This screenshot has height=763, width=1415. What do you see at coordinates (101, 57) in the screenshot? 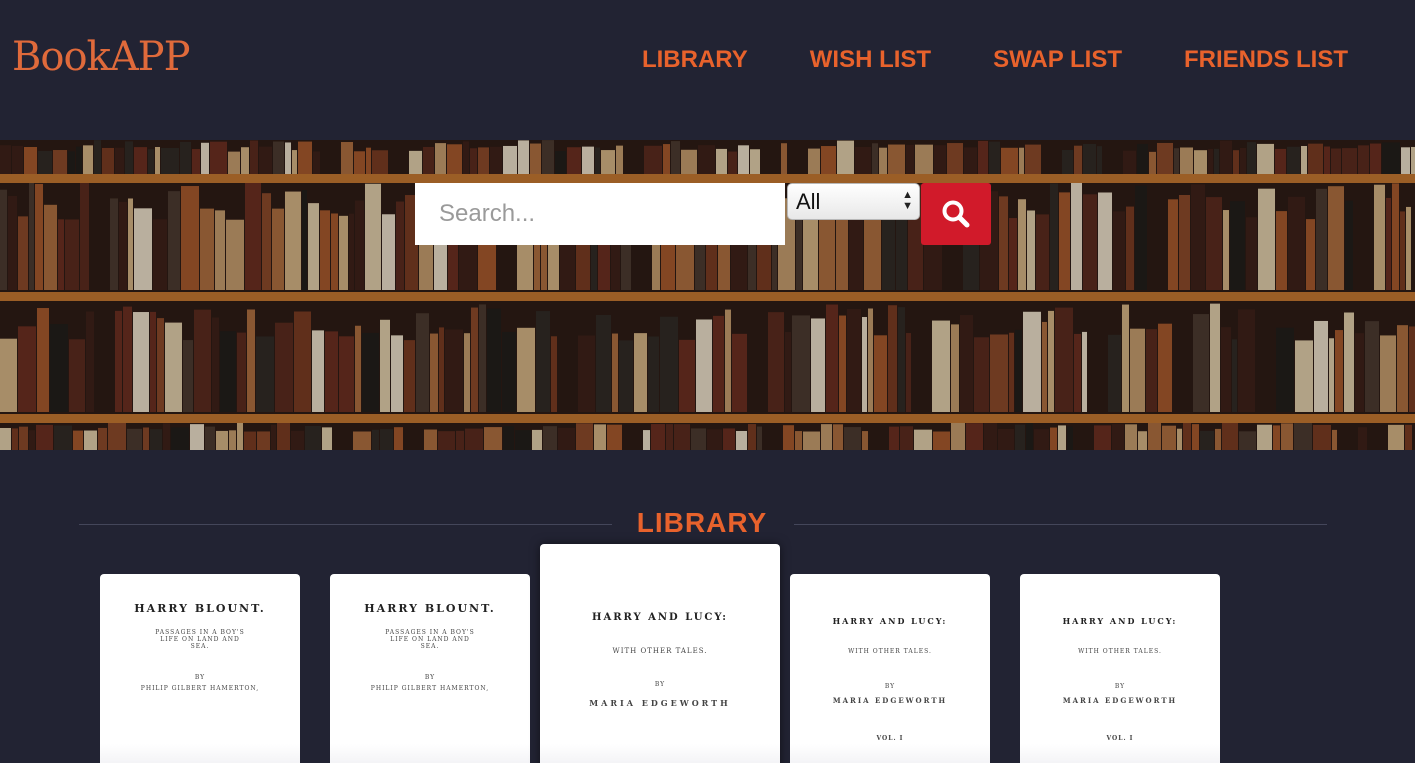
I see `app-logo: BookAPP` at bounding box center [101, 57].